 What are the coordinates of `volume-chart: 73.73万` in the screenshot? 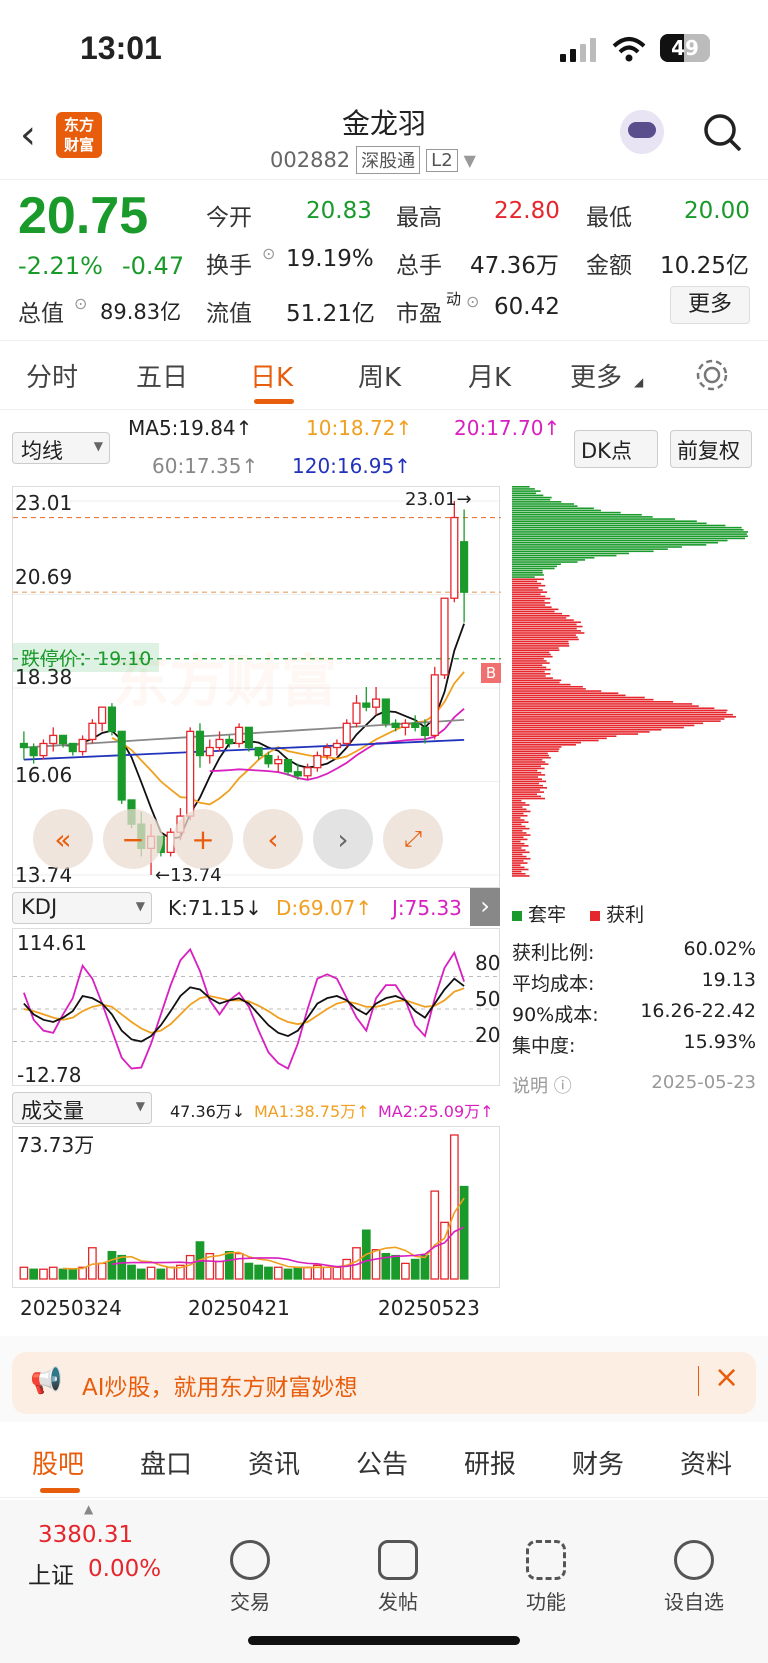 It's located at (256, 1207).